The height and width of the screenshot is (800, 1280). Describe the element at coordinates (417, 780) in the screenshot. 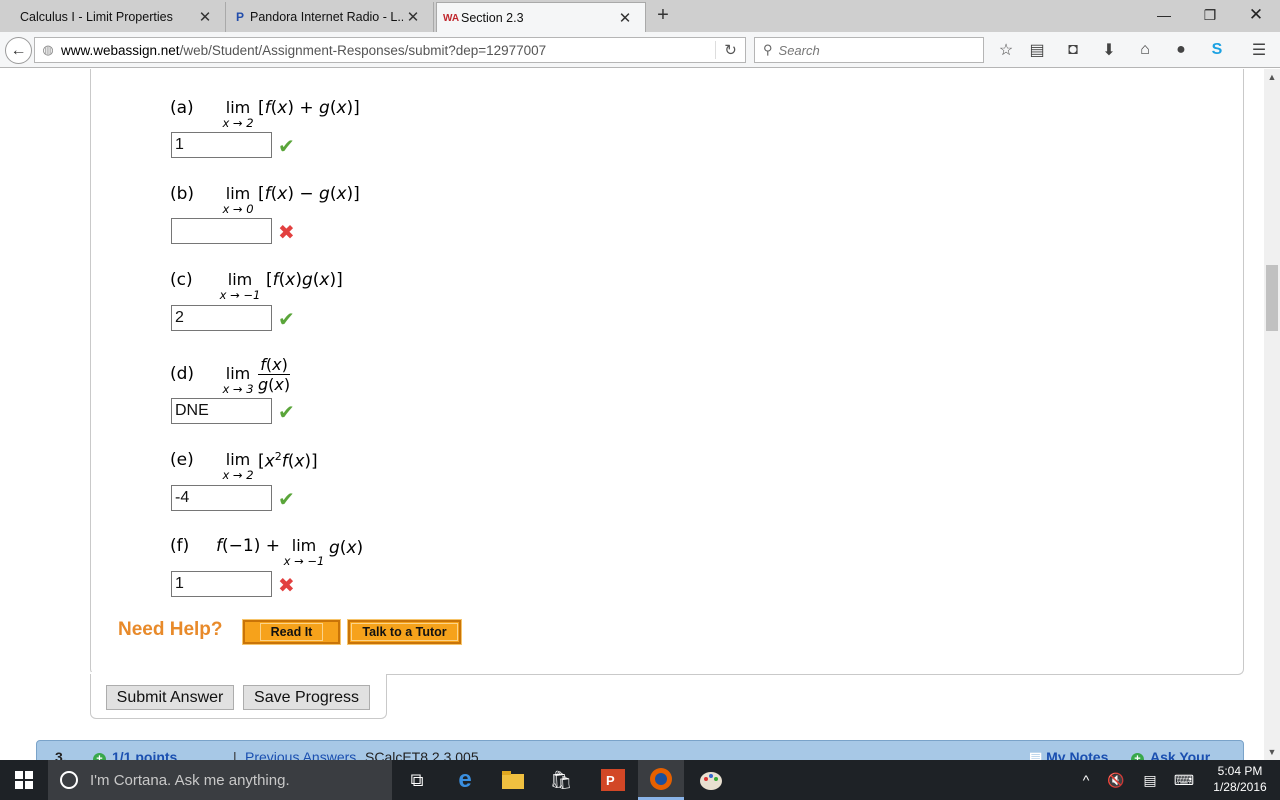

I see `task-view-icon: ⧉` at that location.